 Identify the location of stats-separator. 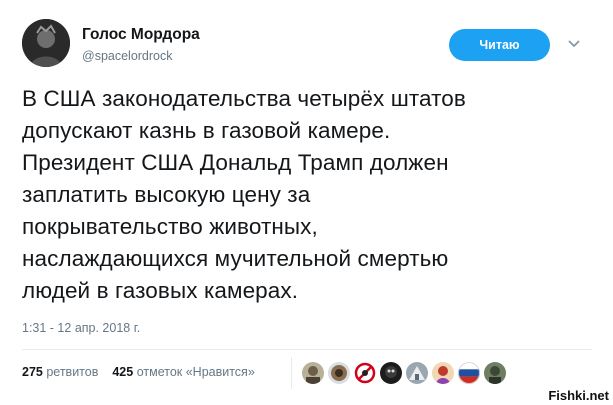
(291, 373).